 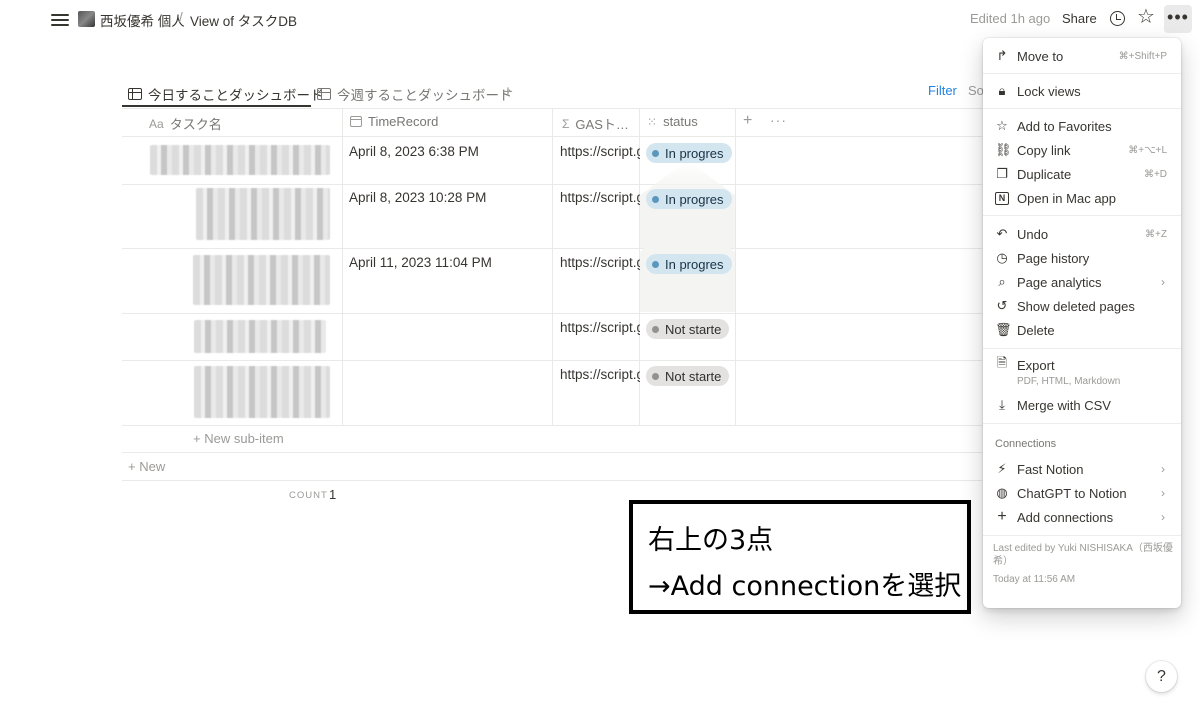 What do you see at coordinates (243, 20) in the screenshot?
I see `breadcrumb-page: View of タスクDB` at bounding box center [243, 20].